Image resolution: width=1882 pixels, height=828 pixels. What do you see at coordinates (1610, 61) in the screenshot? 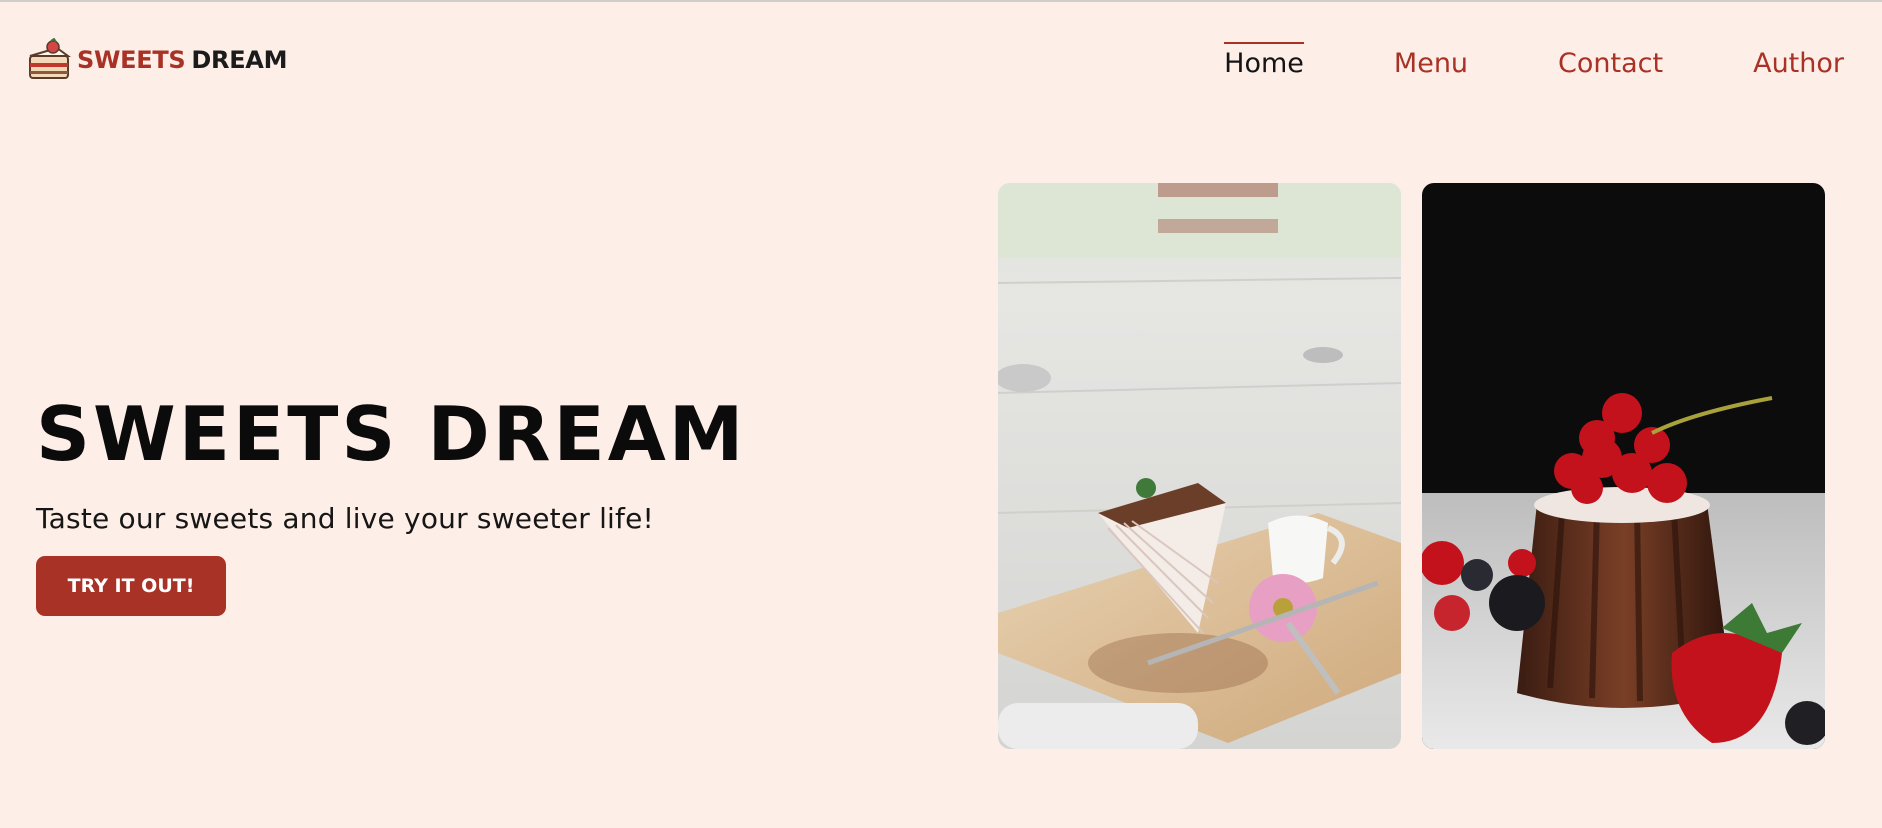
I see `nav-item-contact: Contact` at bounding box center [1610, 61].